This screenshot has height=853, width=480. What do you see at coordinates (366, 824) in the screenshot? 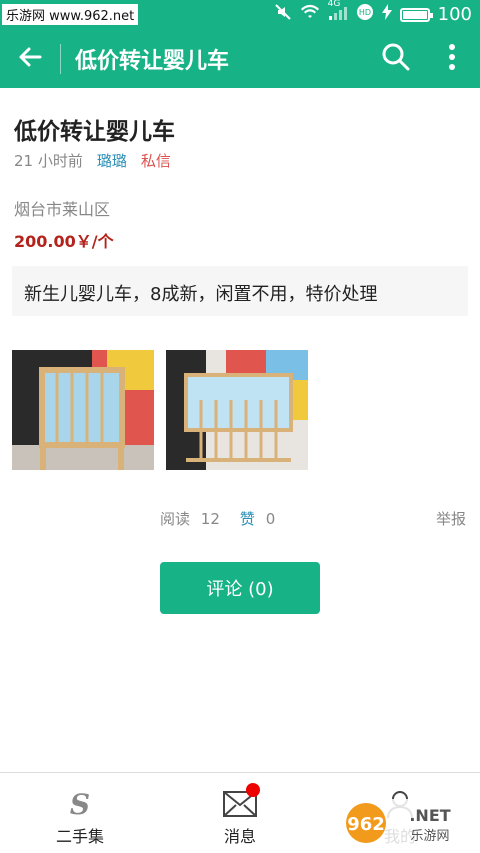
I see `svg-text: 962` at bounding box center [366, 824].